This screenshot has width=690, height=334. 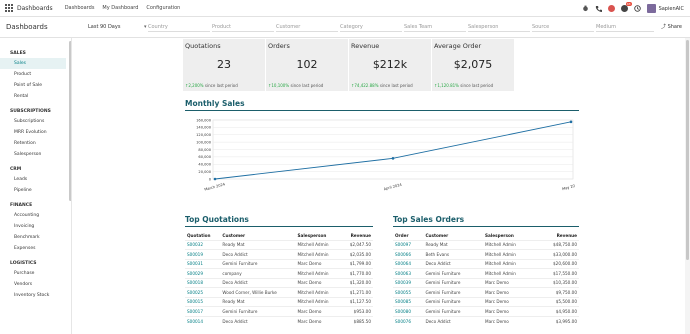 What do you see at coordinates (598, 8) in the screenshot?
I see `phone-icon` at bounding box center [598, 8].